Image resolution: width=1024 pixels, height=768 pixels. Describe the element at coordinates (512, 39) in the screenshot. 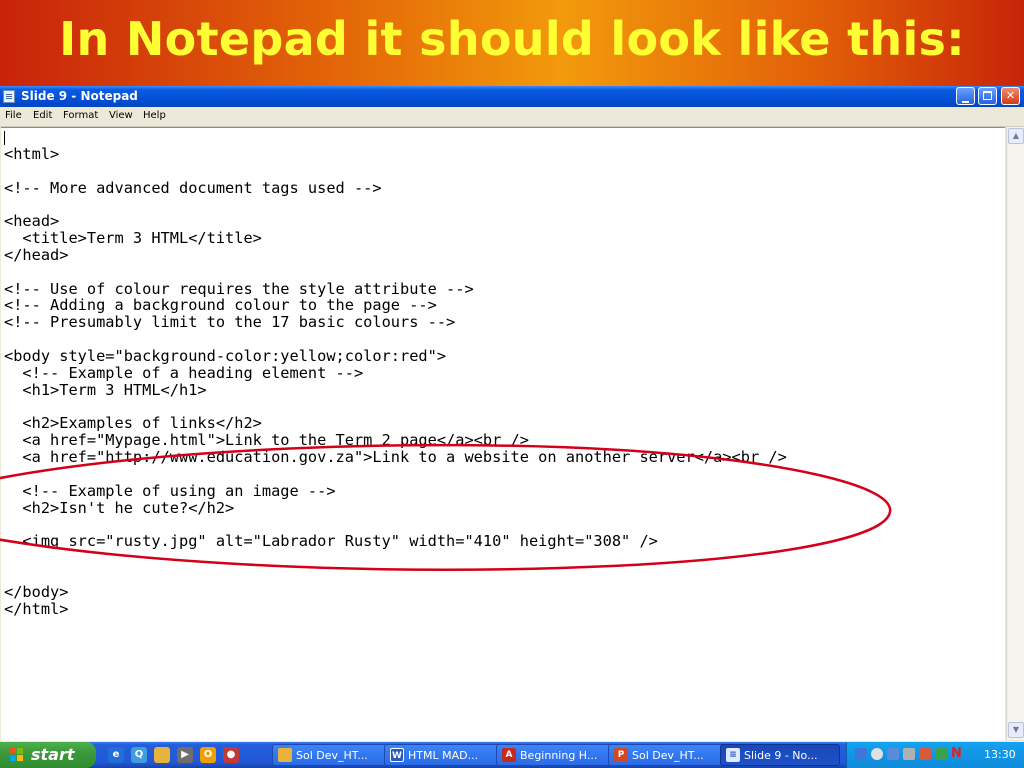

I see `slide-title: In Notepad it should look like this:` at that location.